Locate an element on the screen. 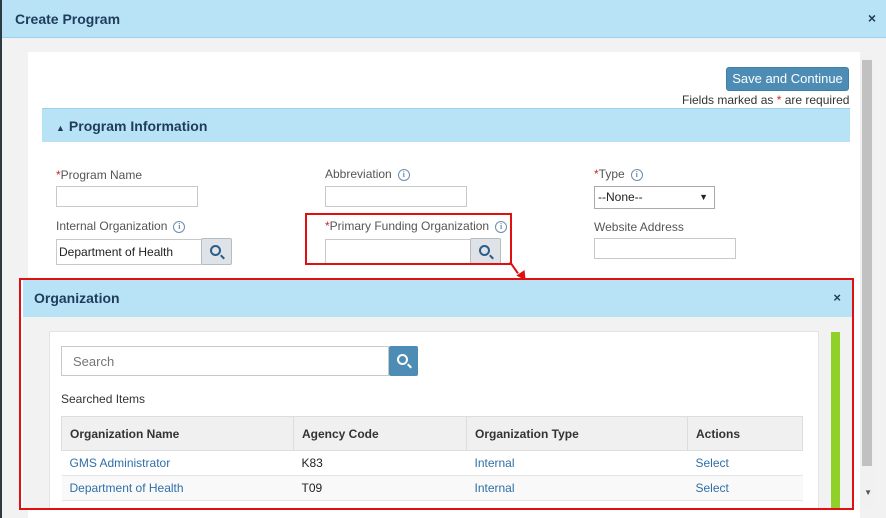 This screenshot has width=886, height=518. internal-organization-label-text: Internal Organization is located at coordinates (112, 226).